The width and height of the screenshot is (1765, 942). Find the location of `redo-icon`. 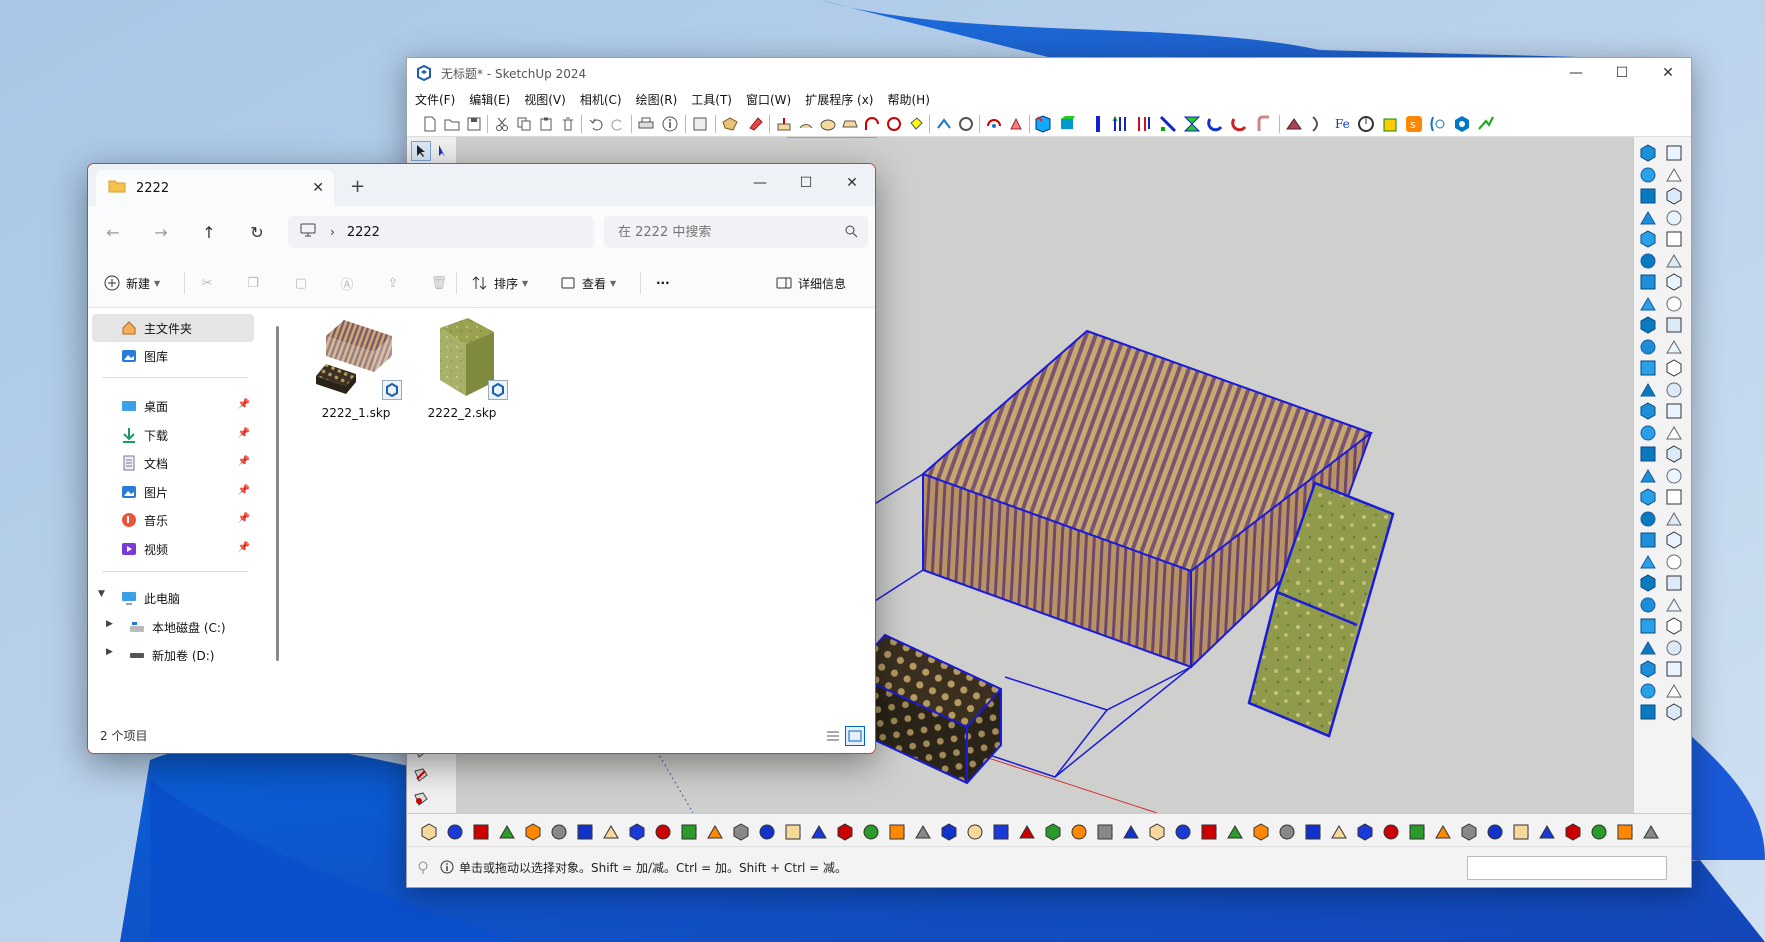

redo-icon is located at coordinates (618, 124).